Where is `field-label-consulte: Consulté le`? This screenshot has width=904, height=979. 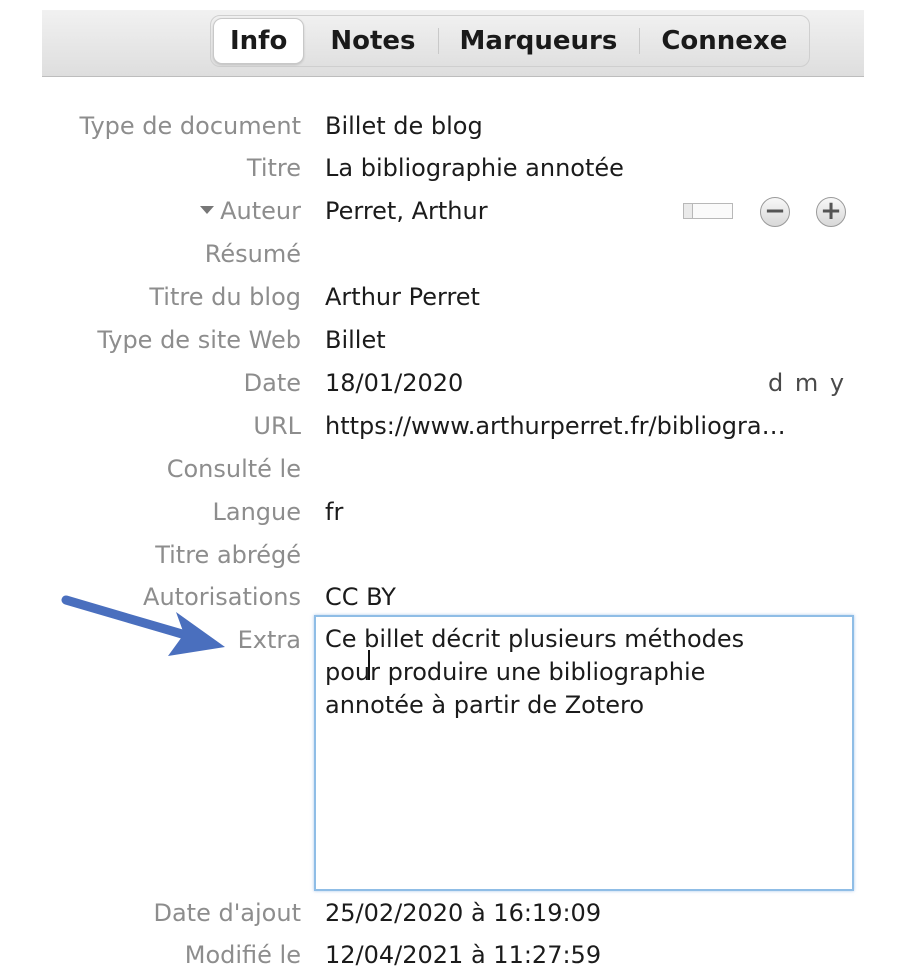 field-label-consulte: Consulté le is located at coordinates (233, 469).